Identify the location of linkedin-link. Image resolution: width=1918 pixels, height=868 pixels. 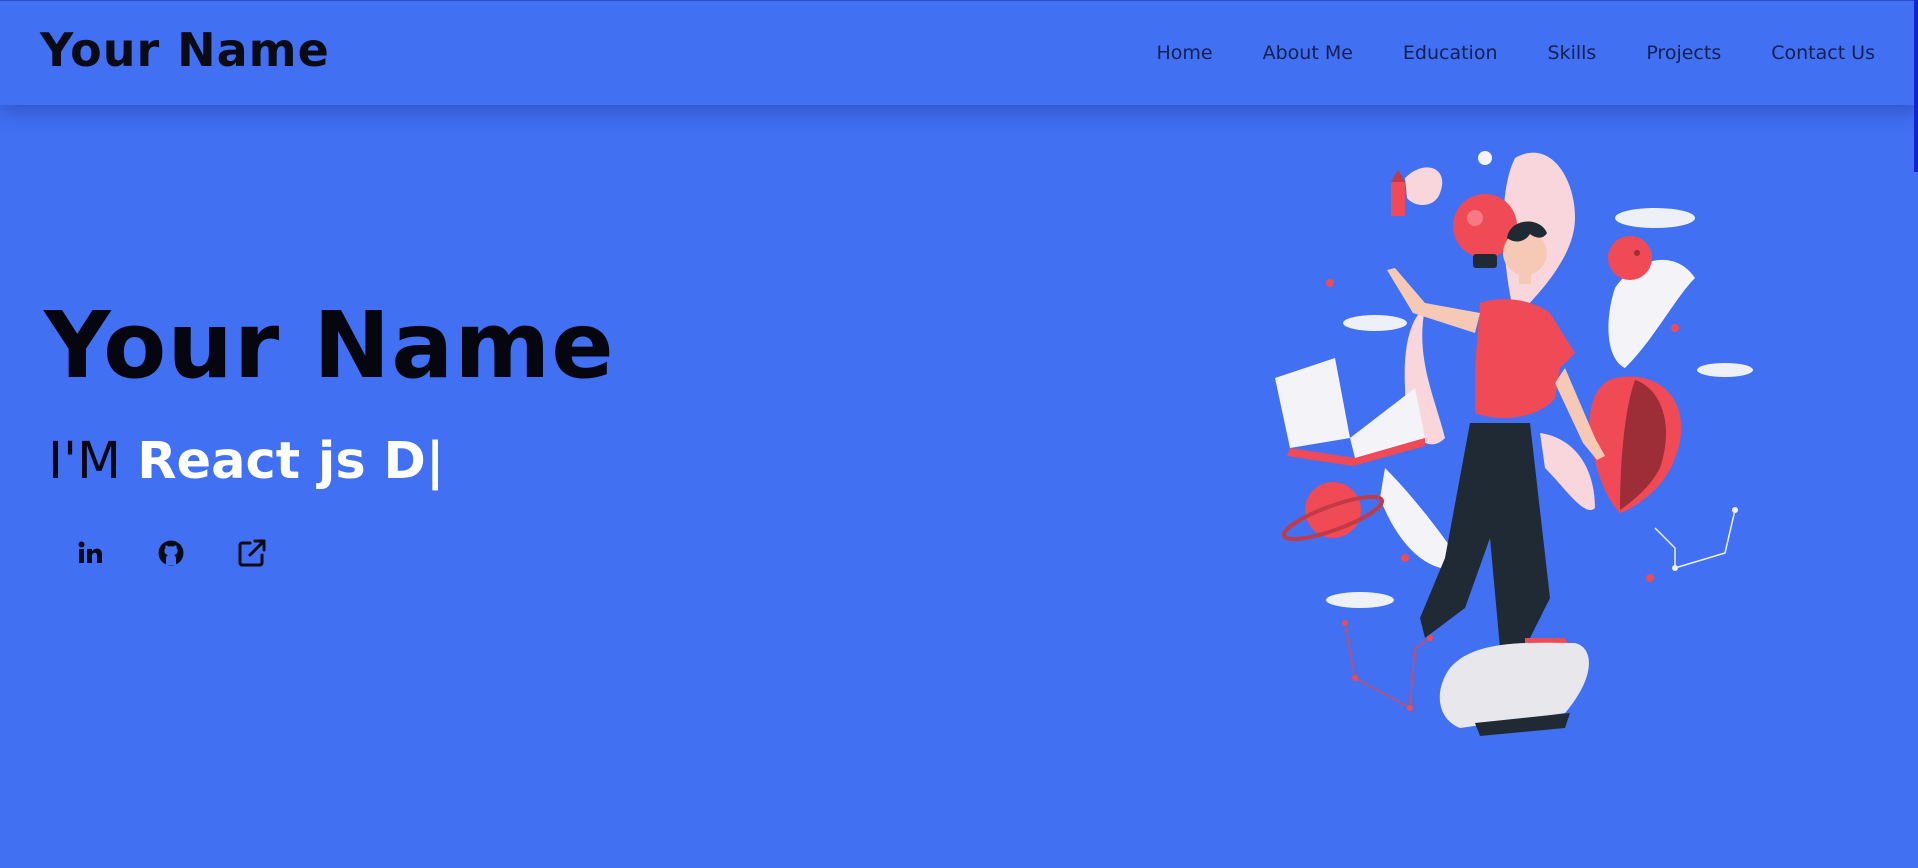
(90, 553).